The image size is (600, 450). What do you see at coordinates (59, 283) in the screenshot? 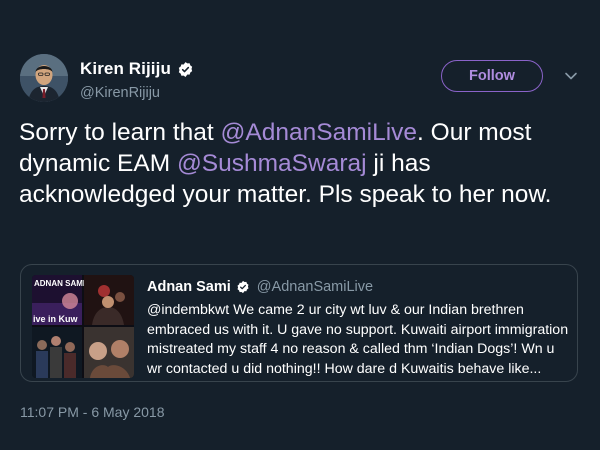
I see `media-caption-top: ADNAN SAMI` at bounding box center [59, 283].